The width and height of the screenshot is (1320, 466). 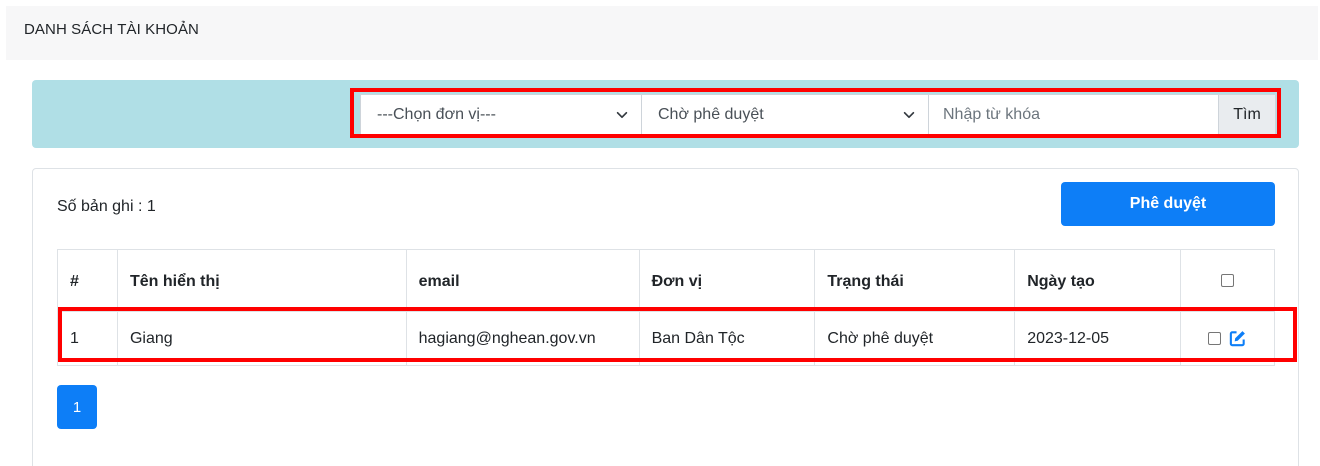 What do you see at coordinates (501, 115) in the screenshot?
I see `unit-select: ---Chọn đơn vị---` at bounding box center [501, 115].